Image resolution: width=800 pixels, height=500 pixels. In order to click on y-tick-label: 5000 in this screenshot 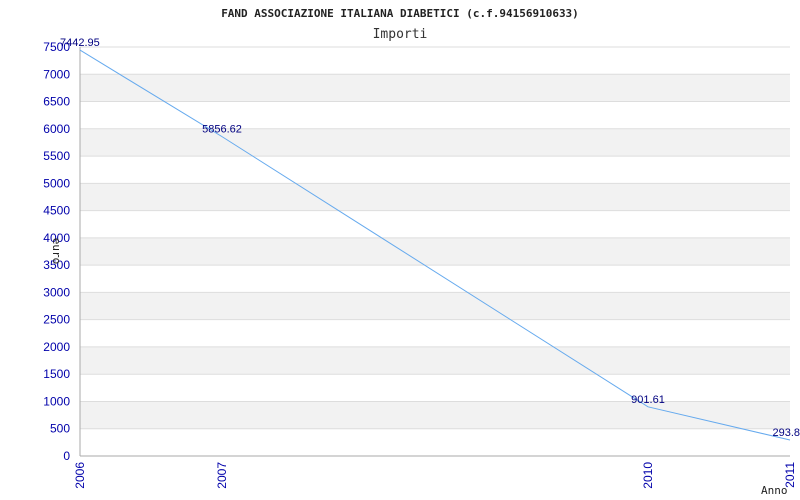, I will do `click(56, 183)`.